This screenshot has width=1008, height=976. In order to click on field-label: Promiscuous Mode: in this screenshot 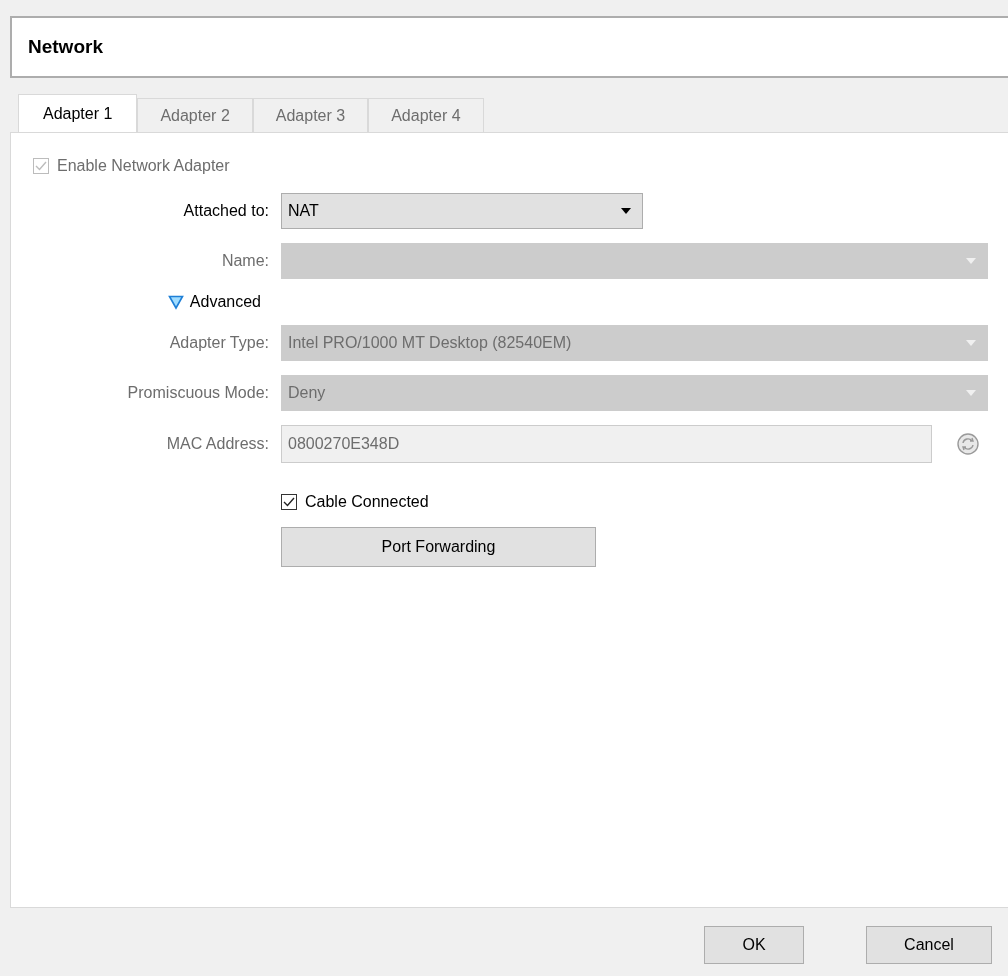, I will do `click(198, 393)`.